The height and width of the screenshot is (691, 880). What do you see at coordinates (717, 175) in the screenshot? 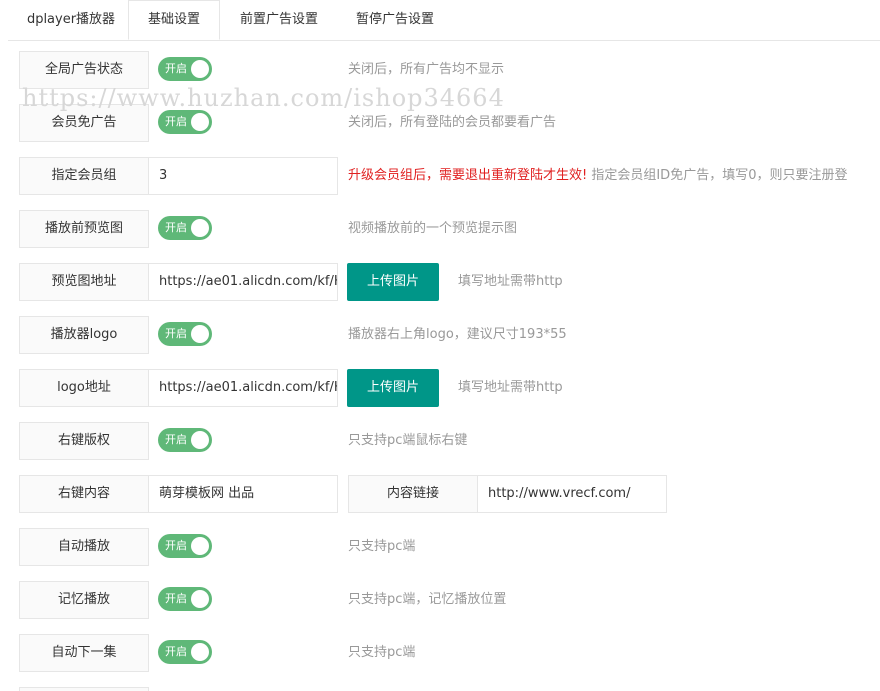
I see `member-group-hint: 指定会员组ID免广告，填写0，则只要注册登` at bounding box center [717, 175].